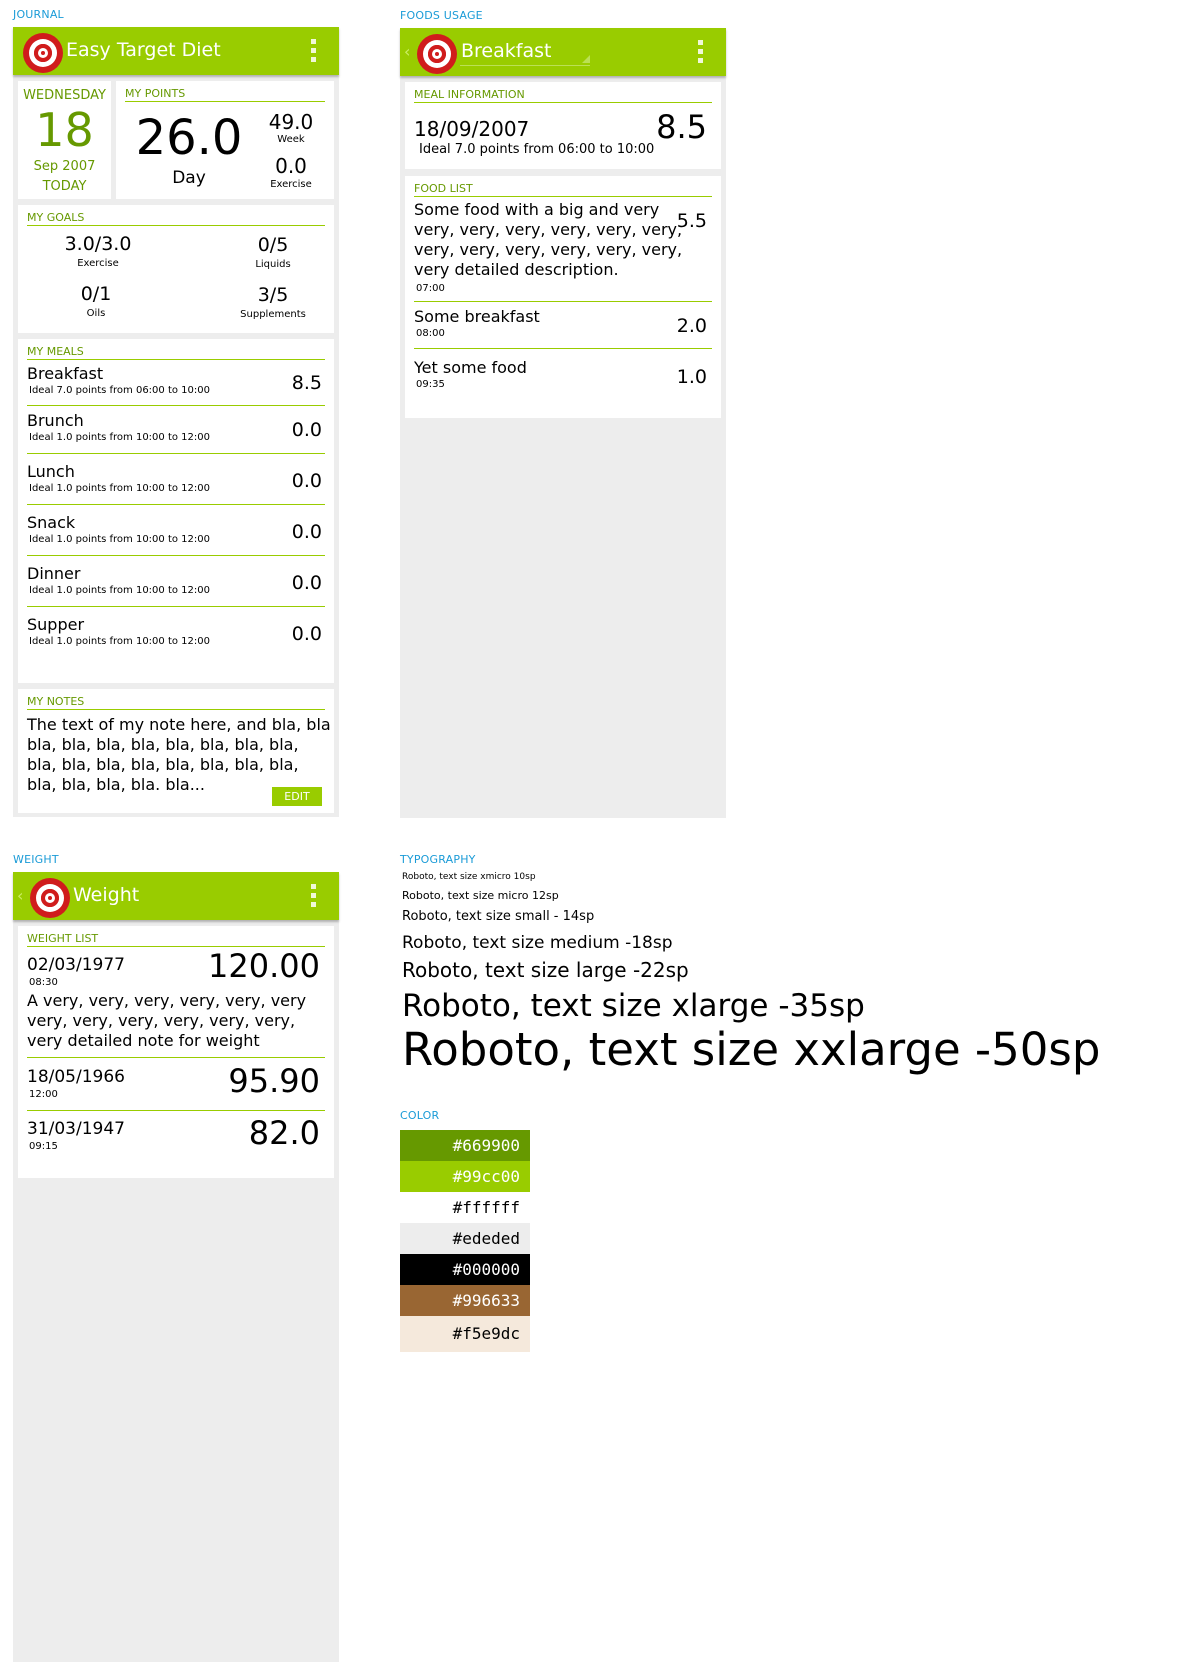 Image resolution: width=1185 pixels, height=1676 pixels. What do you see at coordinates (64, 95) in the screenshot?
I see `weekday: WEDNESDAY` at bounding box center [64, 95].